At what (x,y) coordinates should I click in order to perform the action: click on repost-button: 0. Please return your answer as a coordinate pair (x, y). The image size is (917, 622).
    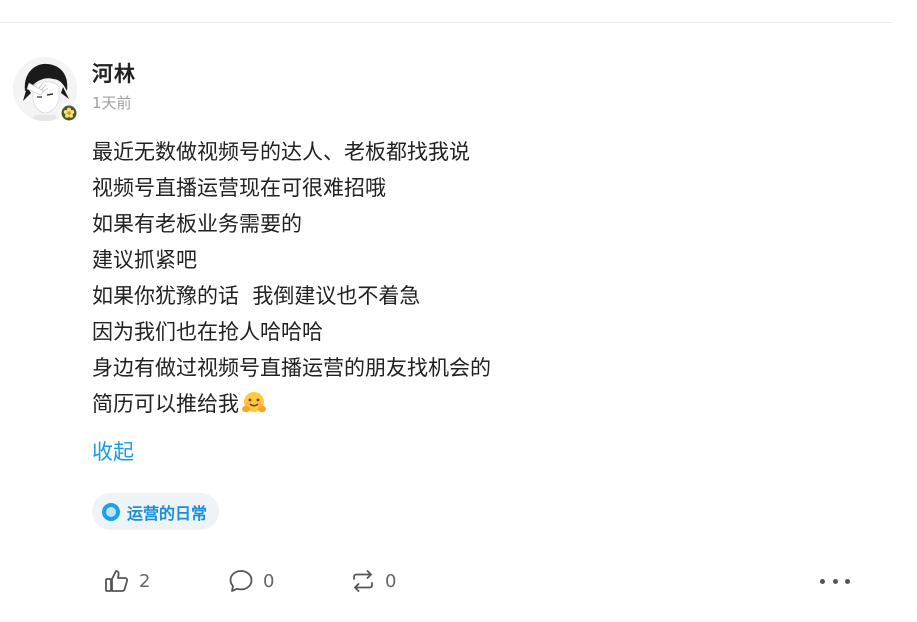
    Looking at the image, I should click on (372, 581).